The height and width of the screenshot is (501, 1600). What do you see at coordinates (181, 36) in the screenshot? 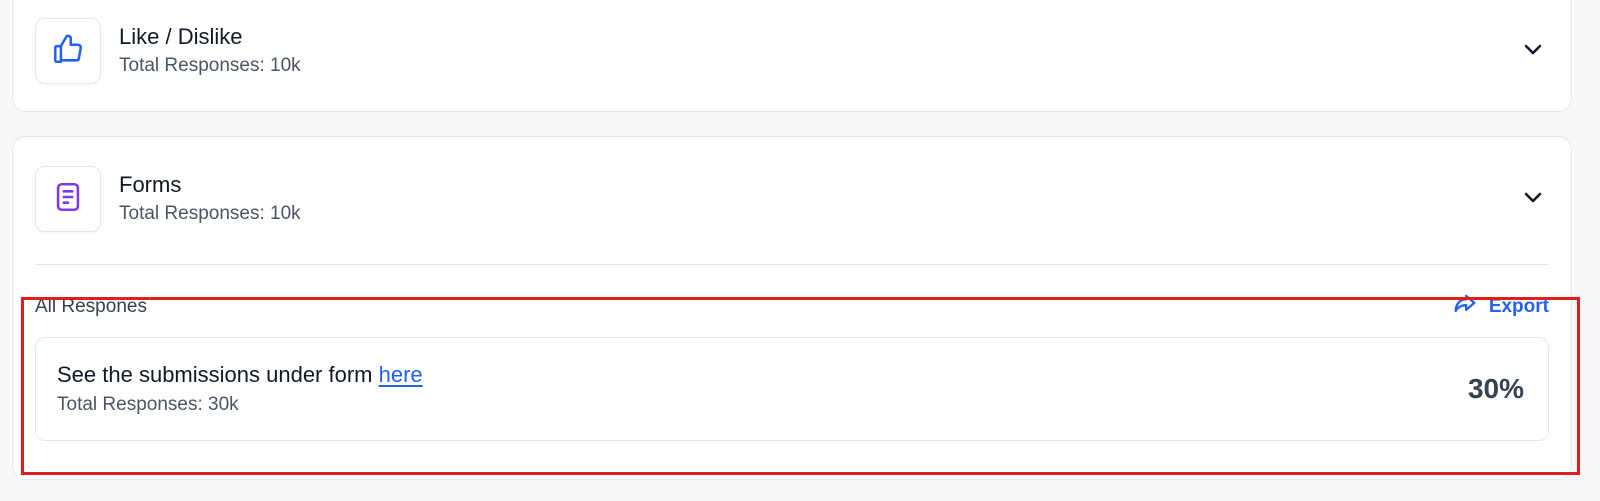
I see `like-dislike-title: Like / Dislike` at bounding box center [181, 36].